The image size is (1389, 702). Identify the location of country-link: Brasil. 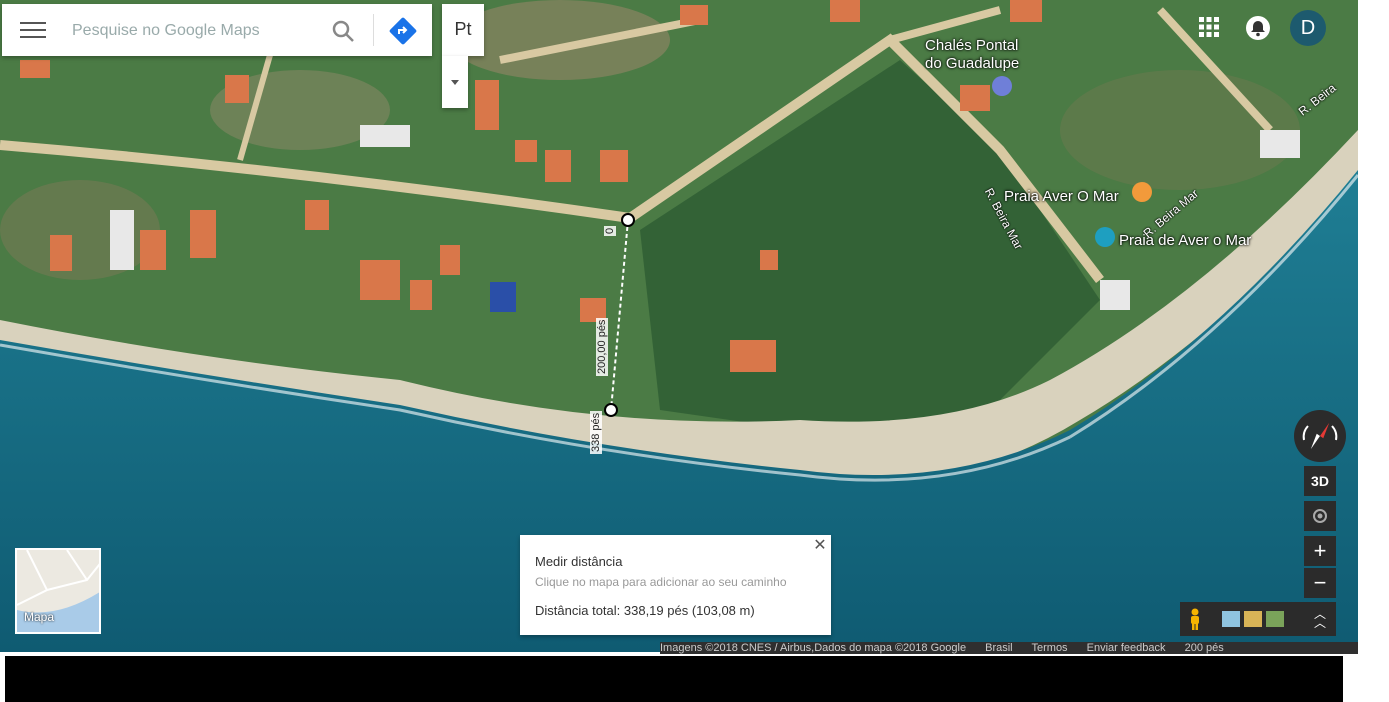
(999, 648).